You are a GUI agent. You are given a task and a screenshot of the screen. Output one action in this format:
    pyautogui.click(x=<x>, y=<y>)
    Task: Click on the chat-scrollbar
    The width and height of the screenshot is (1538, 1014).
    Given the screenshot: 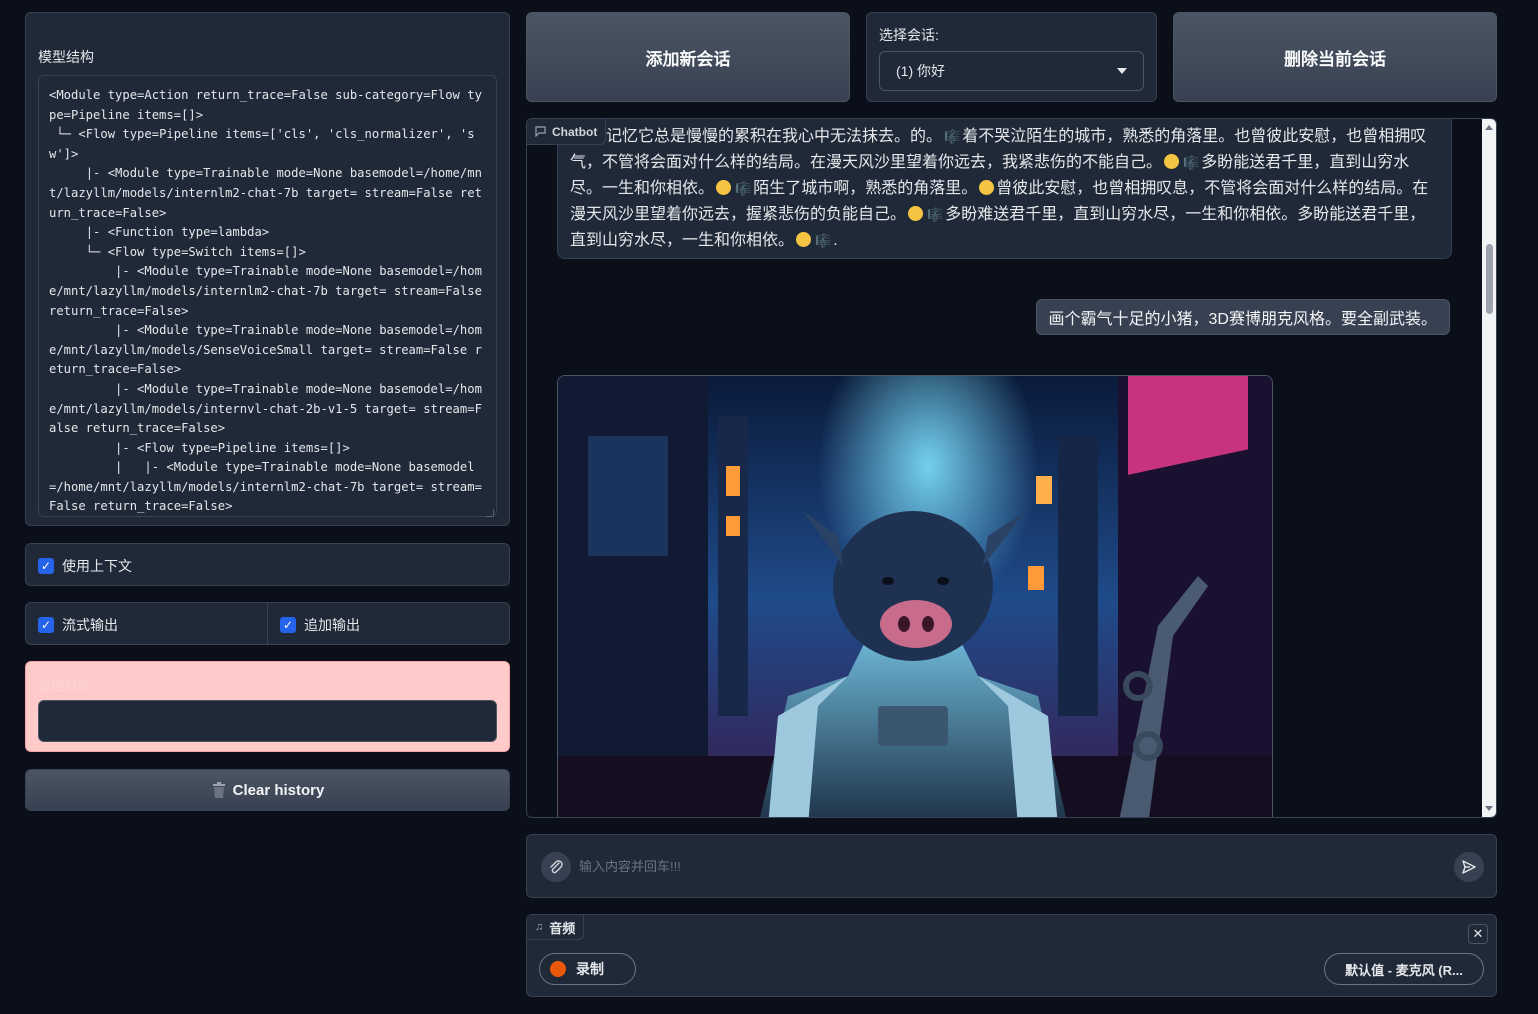 What is the action you would take?
    pyautogui.click(x=1489, y=468)
    